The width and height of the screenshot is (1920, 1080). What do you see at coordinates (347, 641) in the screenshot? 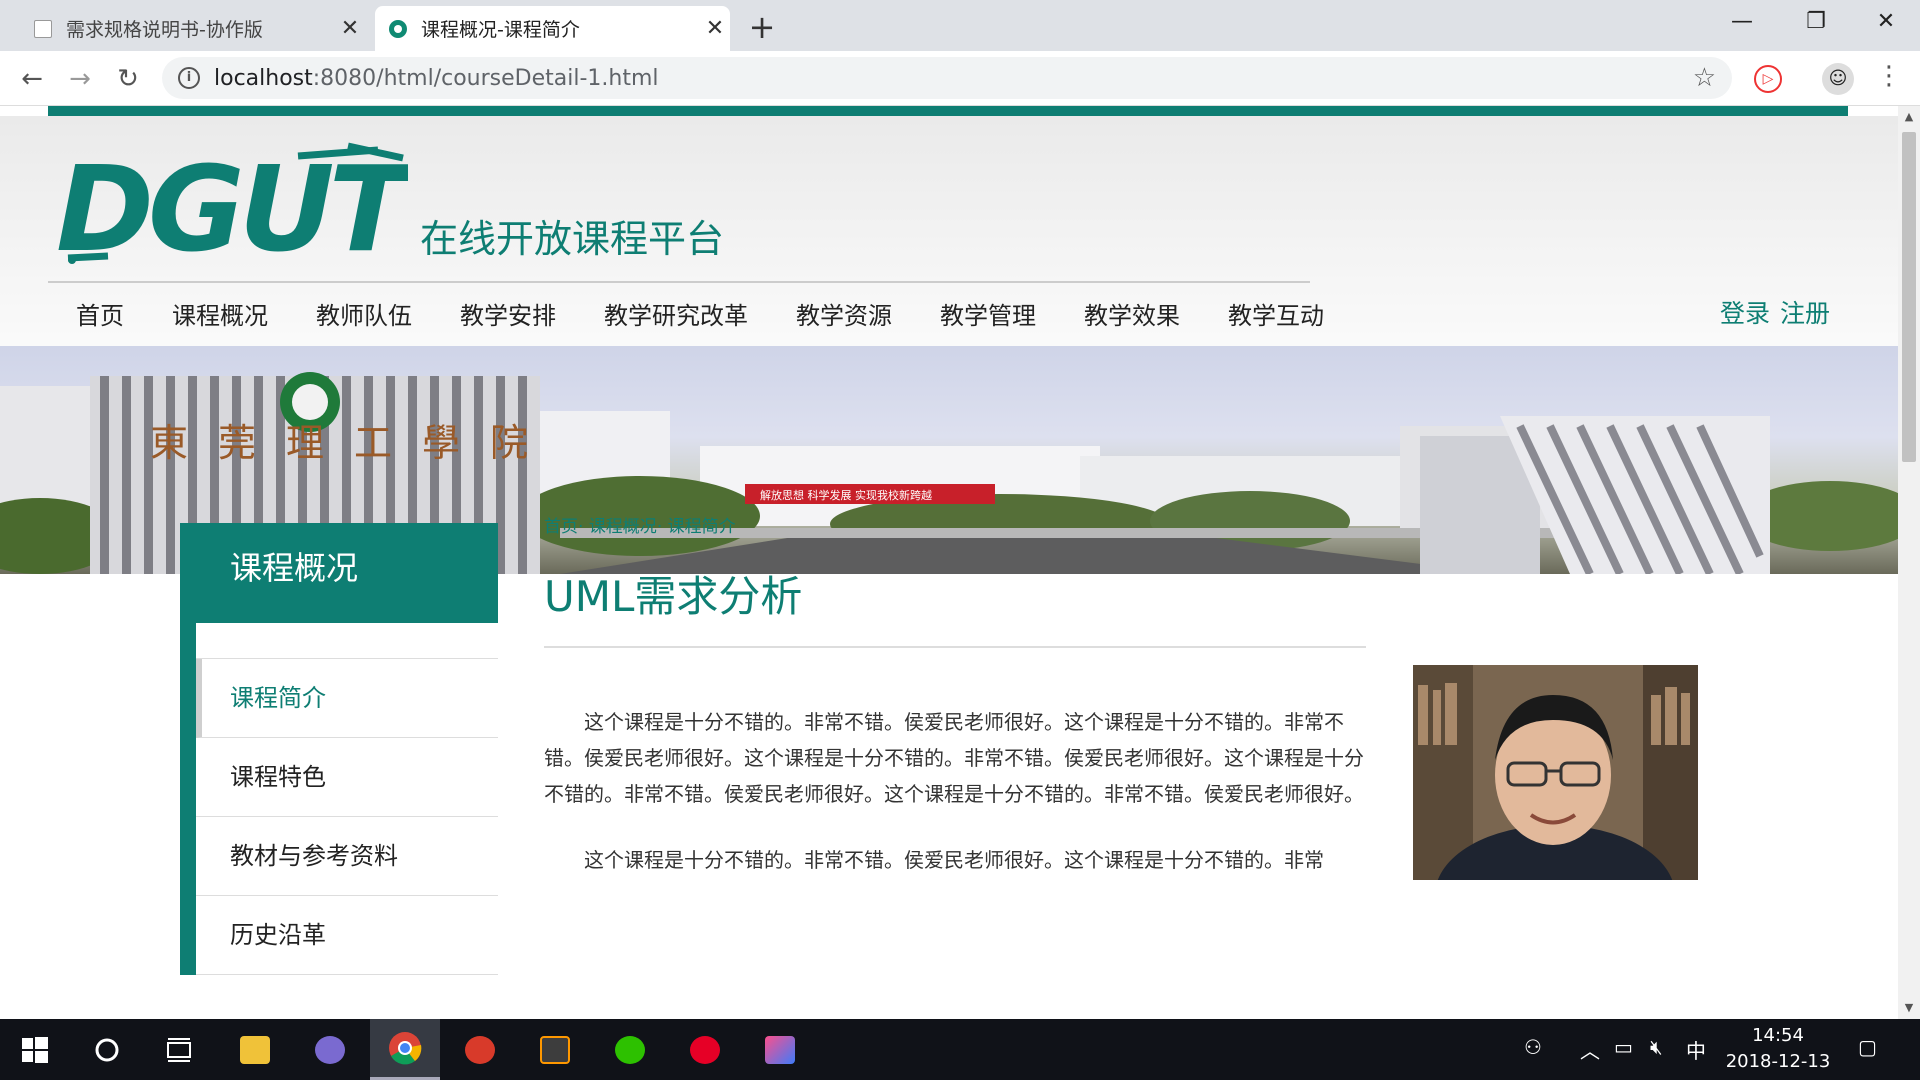
I see `sidebar-spacer` at bounding box center [347, 641].